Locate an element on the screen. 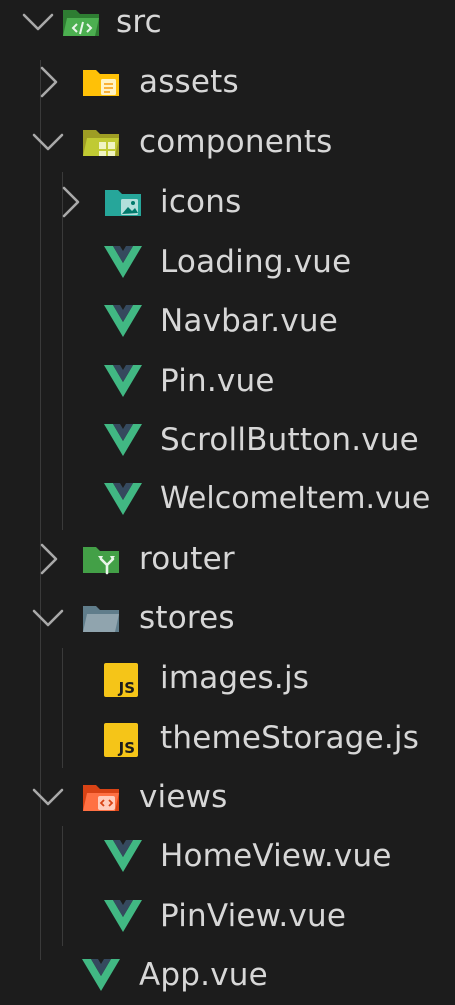 This screenshot has height=1005, width=455. tree-item-app-vue: App.vue is located at coordinates (227, 975).